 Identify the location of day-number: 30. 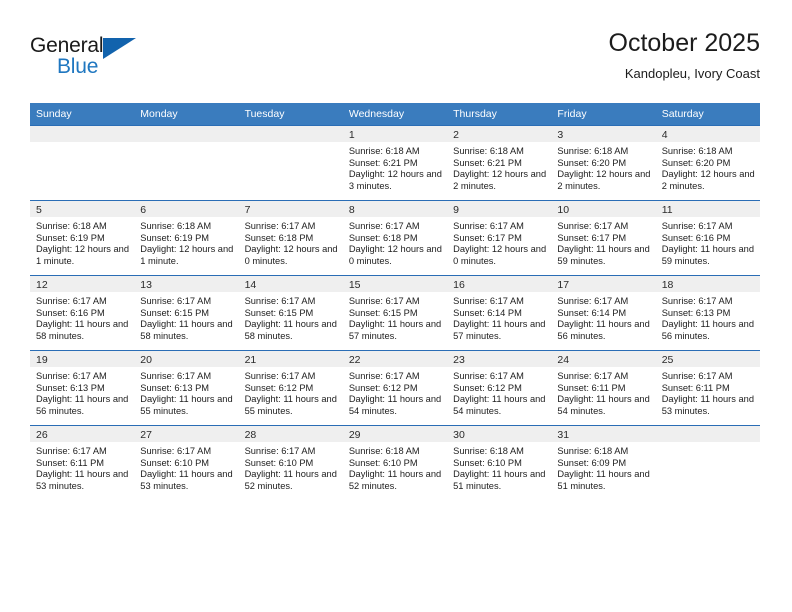
(499, 434).